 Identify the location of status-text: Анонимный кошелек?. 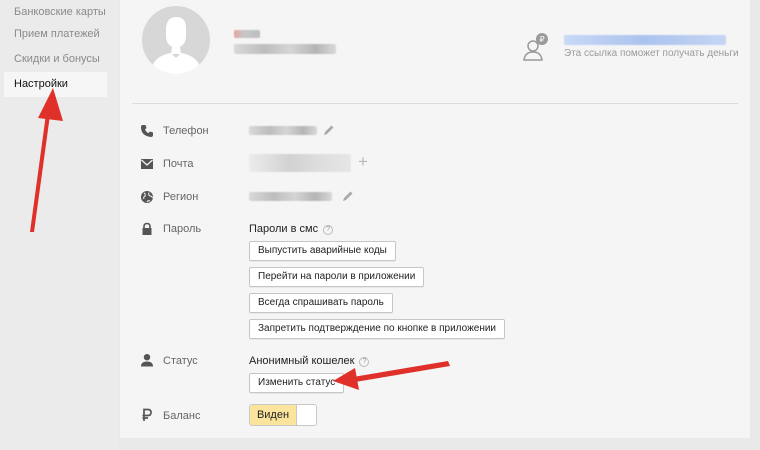
(309, 361).